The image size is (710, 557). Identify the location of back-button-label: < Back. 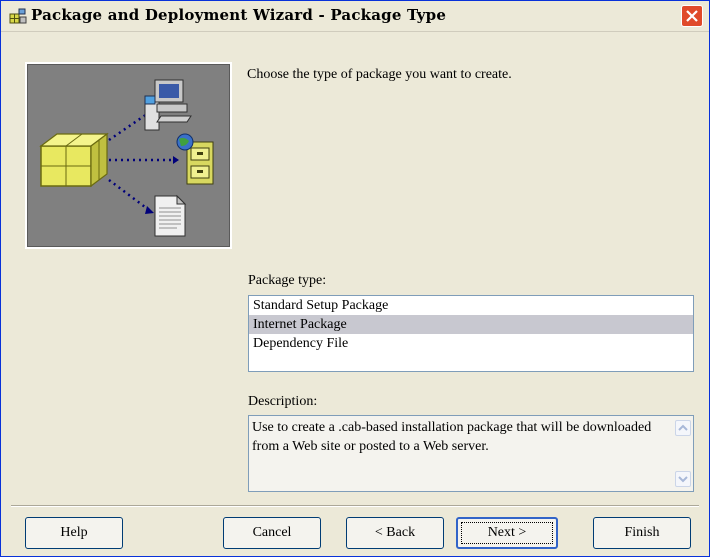
(395, 532).